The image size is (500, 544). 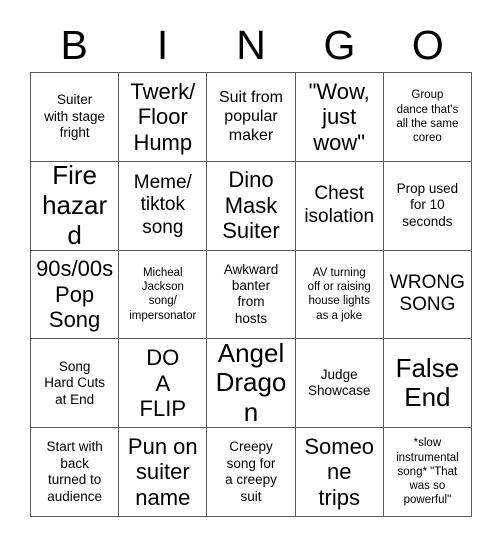 I want to click on bingo-cell-label: Twerk/ Floor Hump, so click(x=163, y=116).